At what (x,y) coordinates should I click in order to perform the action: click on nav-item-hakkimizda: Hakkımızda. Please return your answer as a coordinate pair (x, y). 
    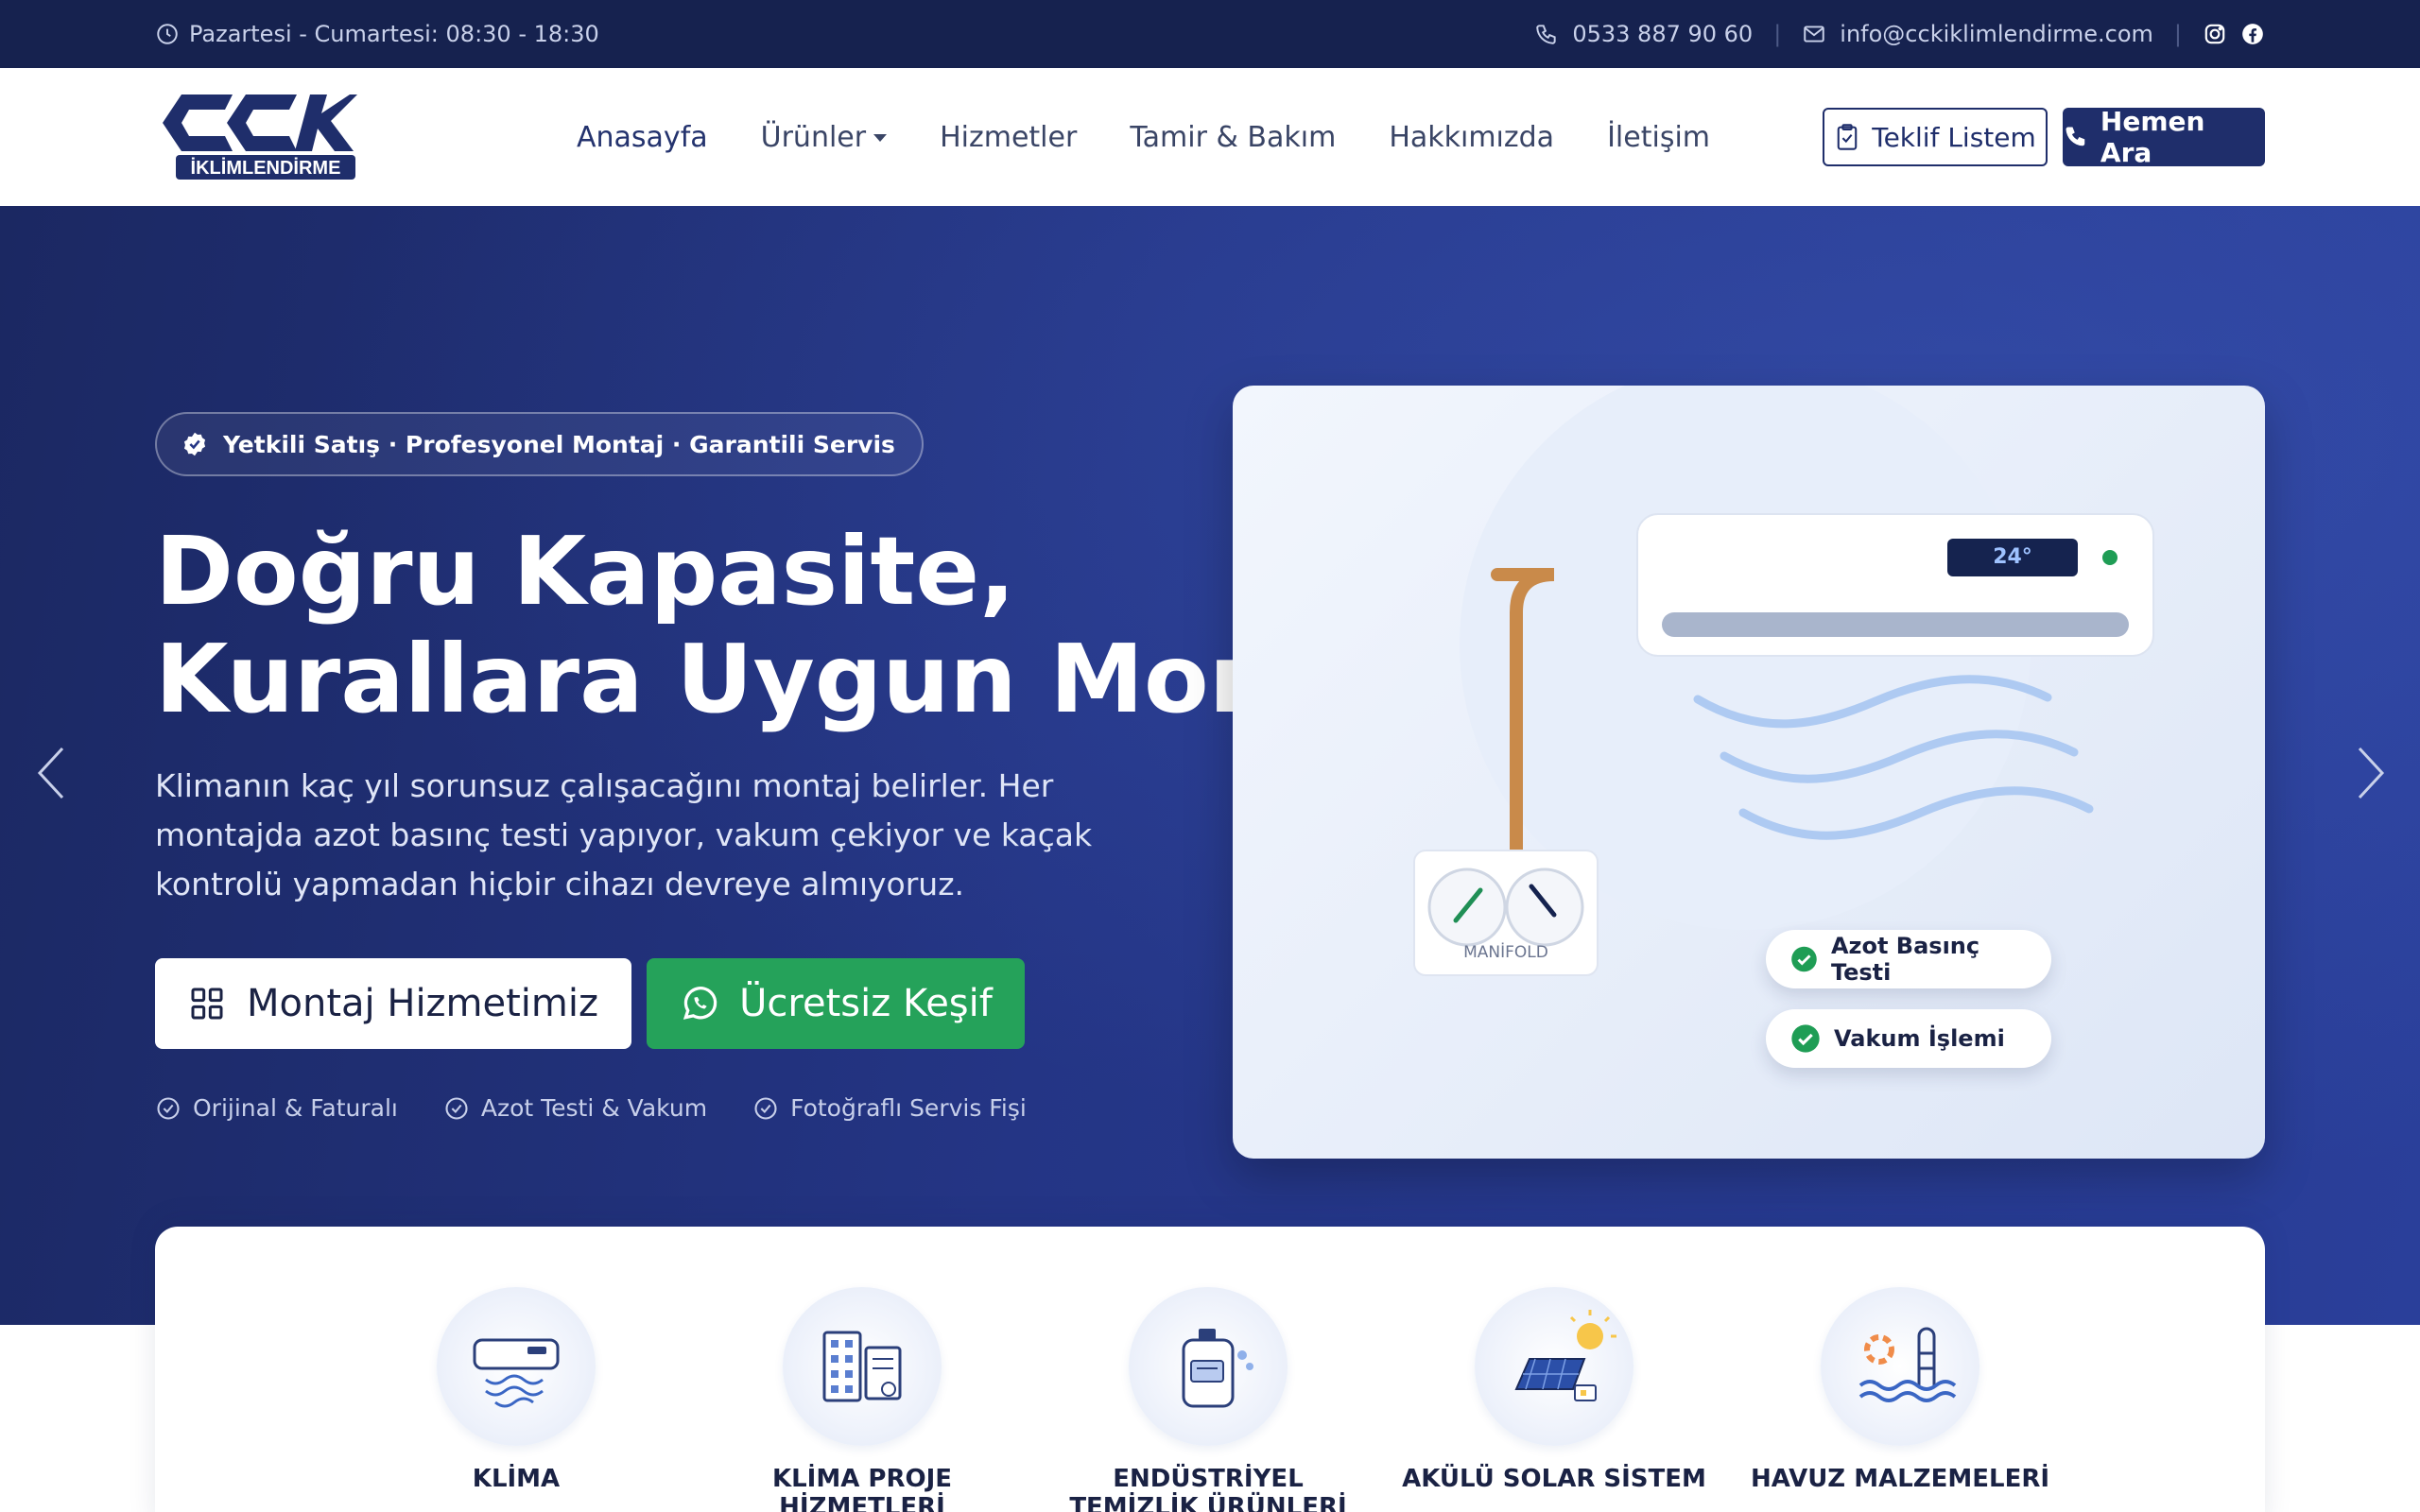
    Looking at the image, I should click on (1471, 137).